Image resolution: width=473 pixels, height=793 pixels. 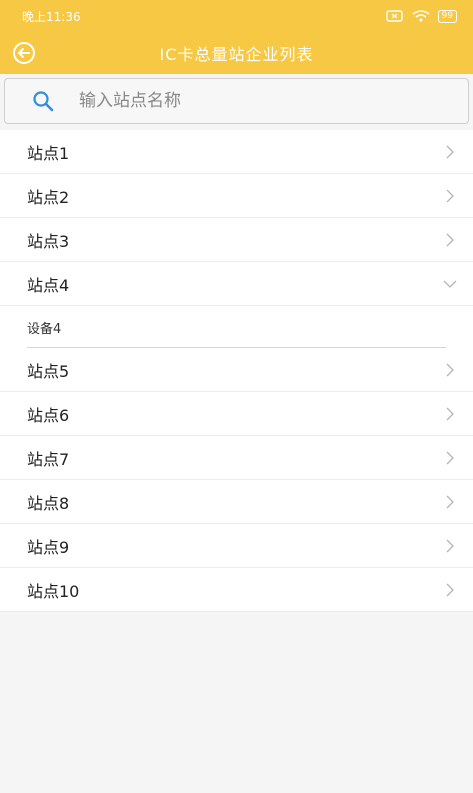 What do you see at coordinates (236, 240) in the screenshot?
I see `list-item-station-3: 站点3` at bounding box center [236, 240].